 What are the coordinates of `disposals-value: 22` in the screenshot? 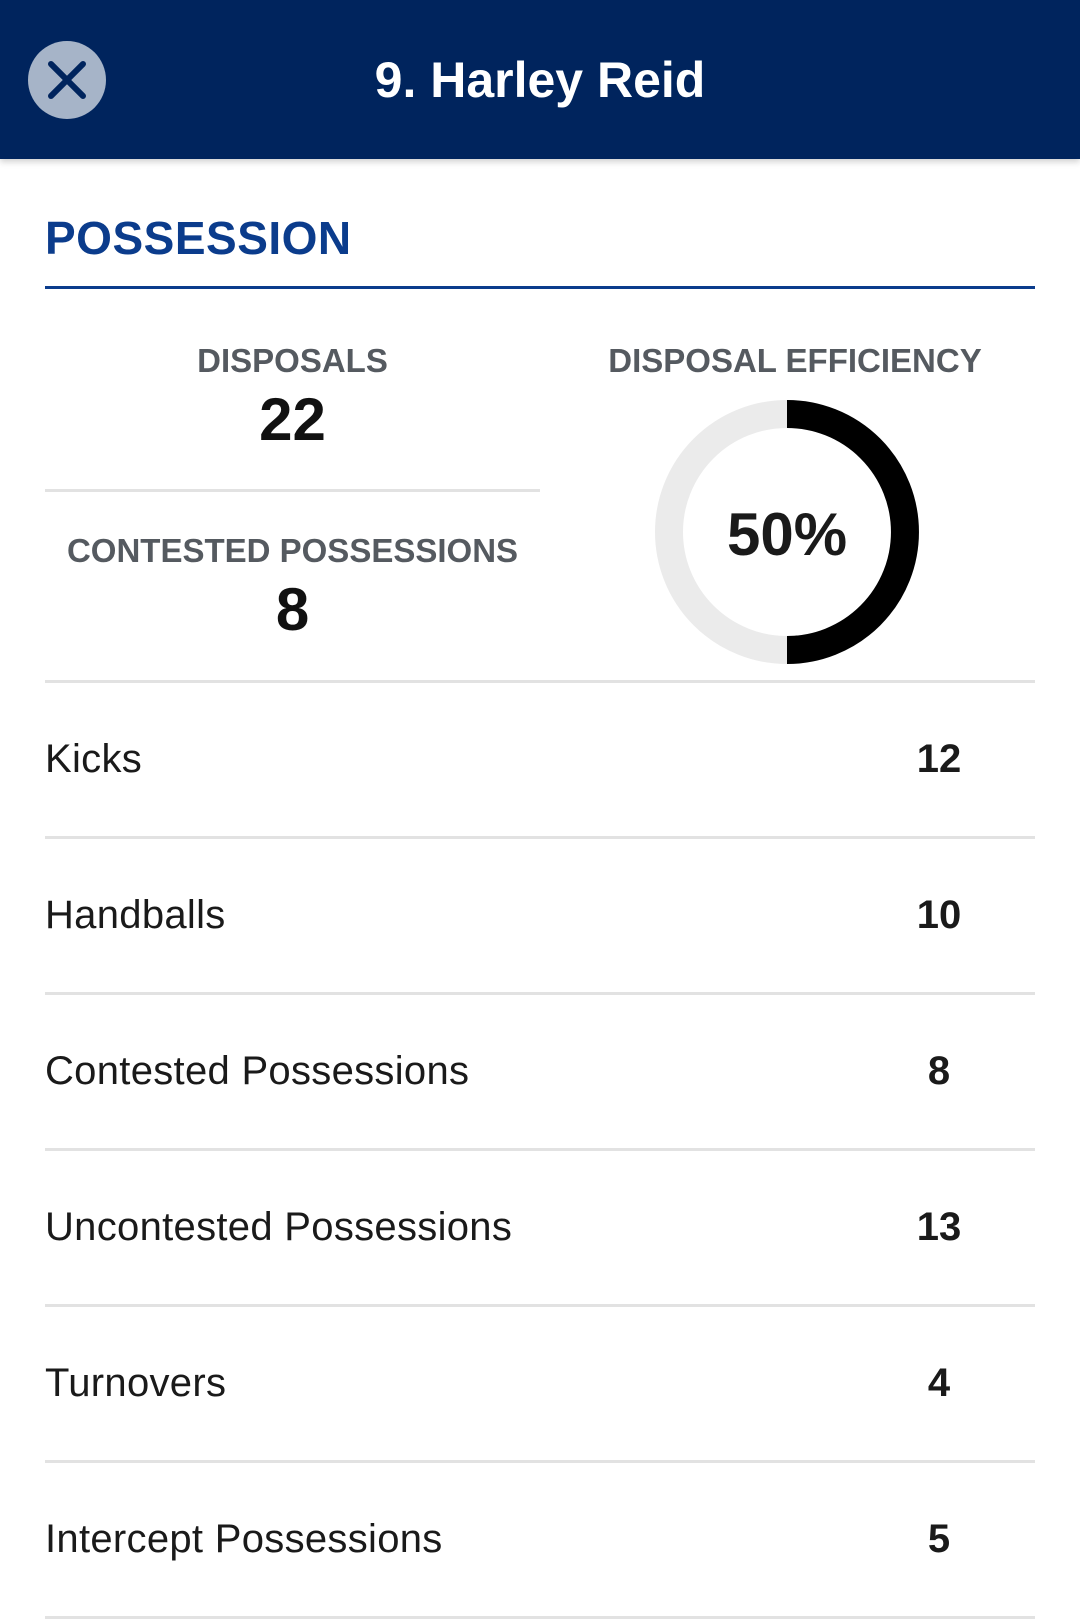 It's located at (292, 419).